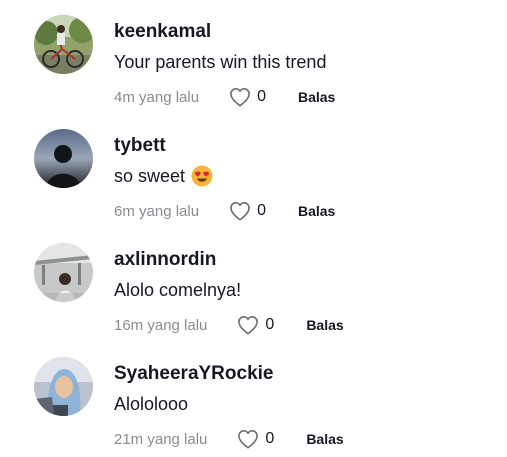 The height and width of the screenshot is (457, 507). I want to click on comment-time: 4m yang lalu, so click(157, 97).